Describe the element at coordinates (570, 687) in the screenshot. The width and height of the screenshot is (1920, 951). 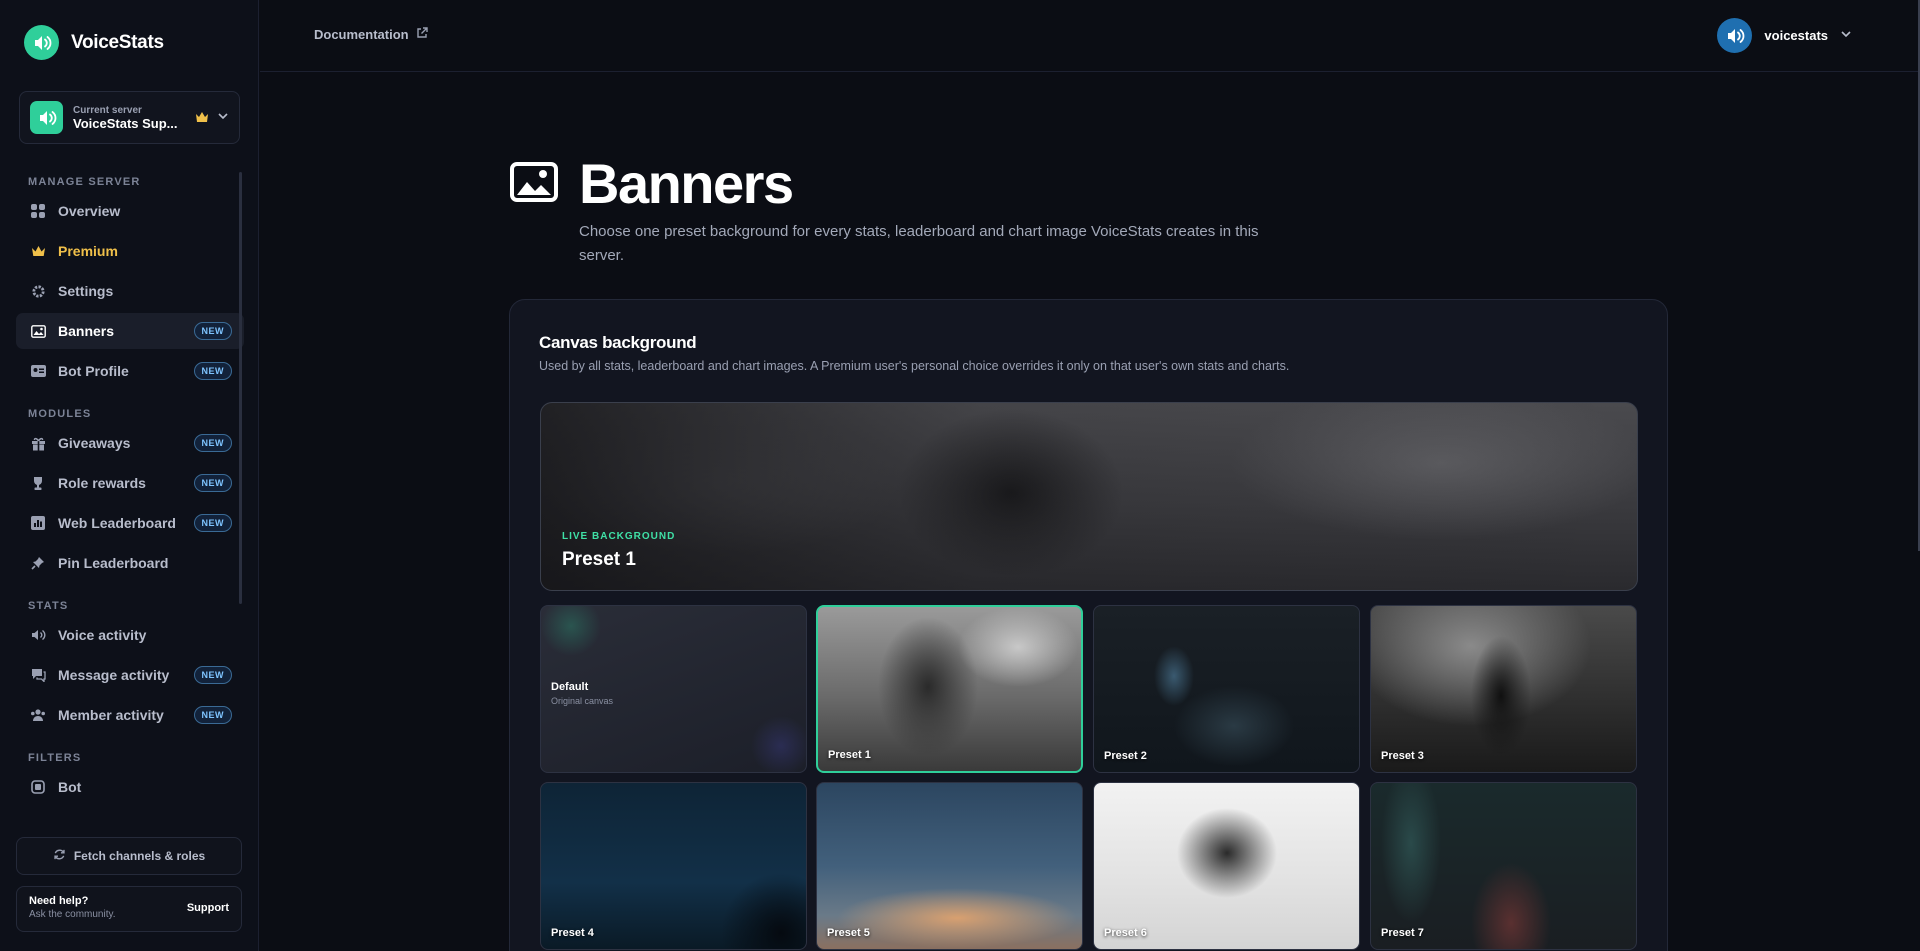
I see `tile-label: Default` at that location.